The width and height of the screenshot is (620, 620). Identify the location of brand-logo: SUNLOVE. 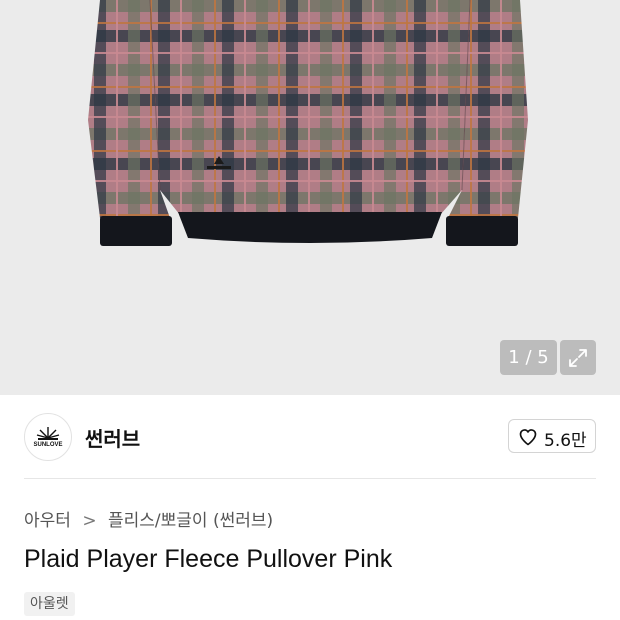
(48, 437).